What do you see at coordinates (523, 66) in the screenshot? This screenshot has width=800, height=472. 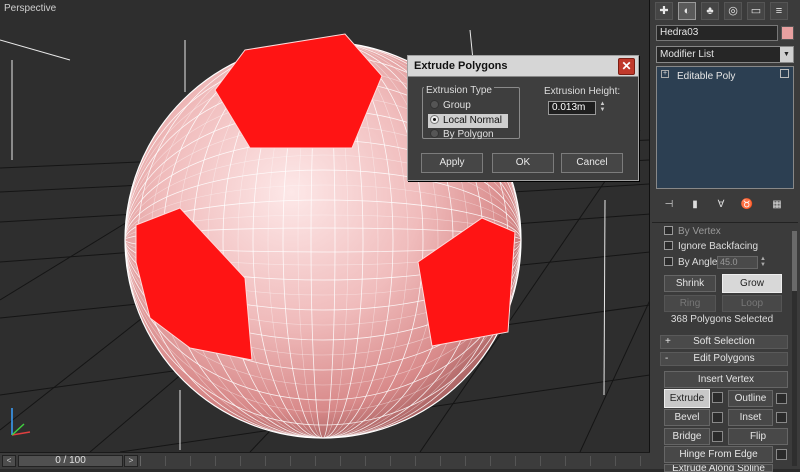 I see `dialog-title: Extrude Polygons` at bounding box center [523, 66].